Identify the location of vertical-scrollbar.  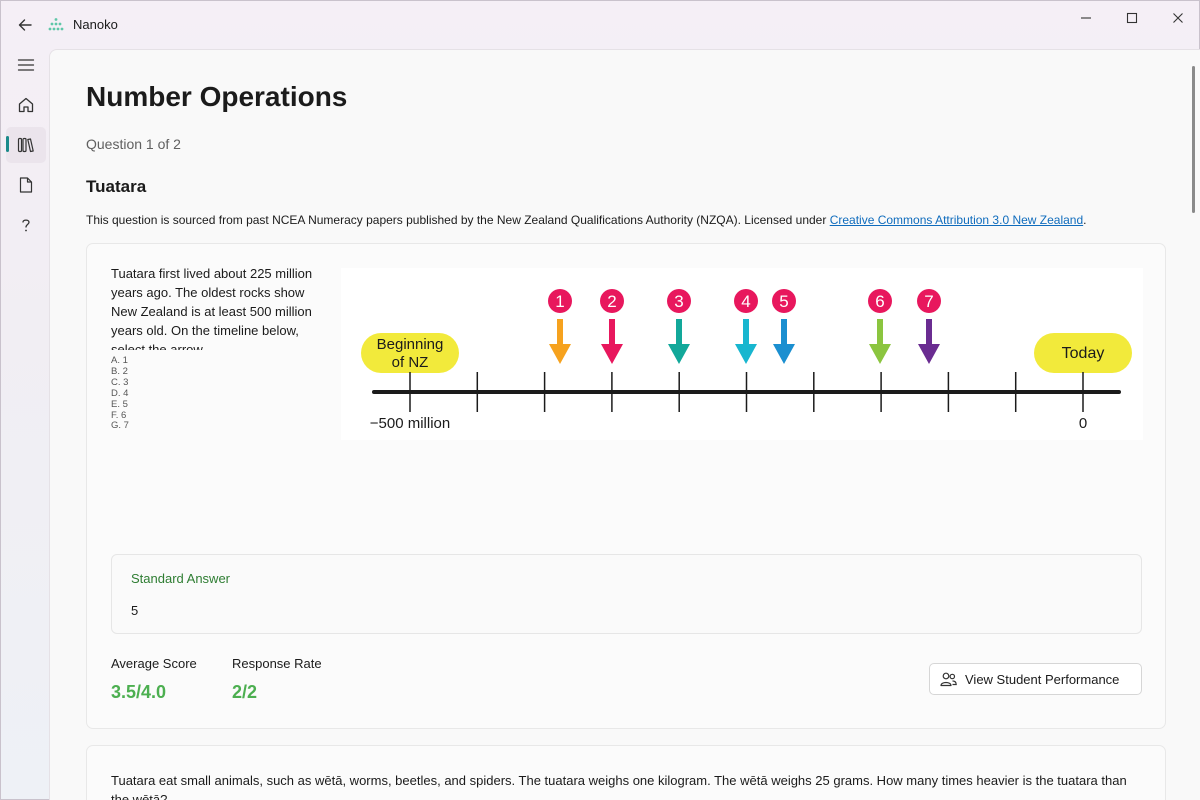
(1193, 139).